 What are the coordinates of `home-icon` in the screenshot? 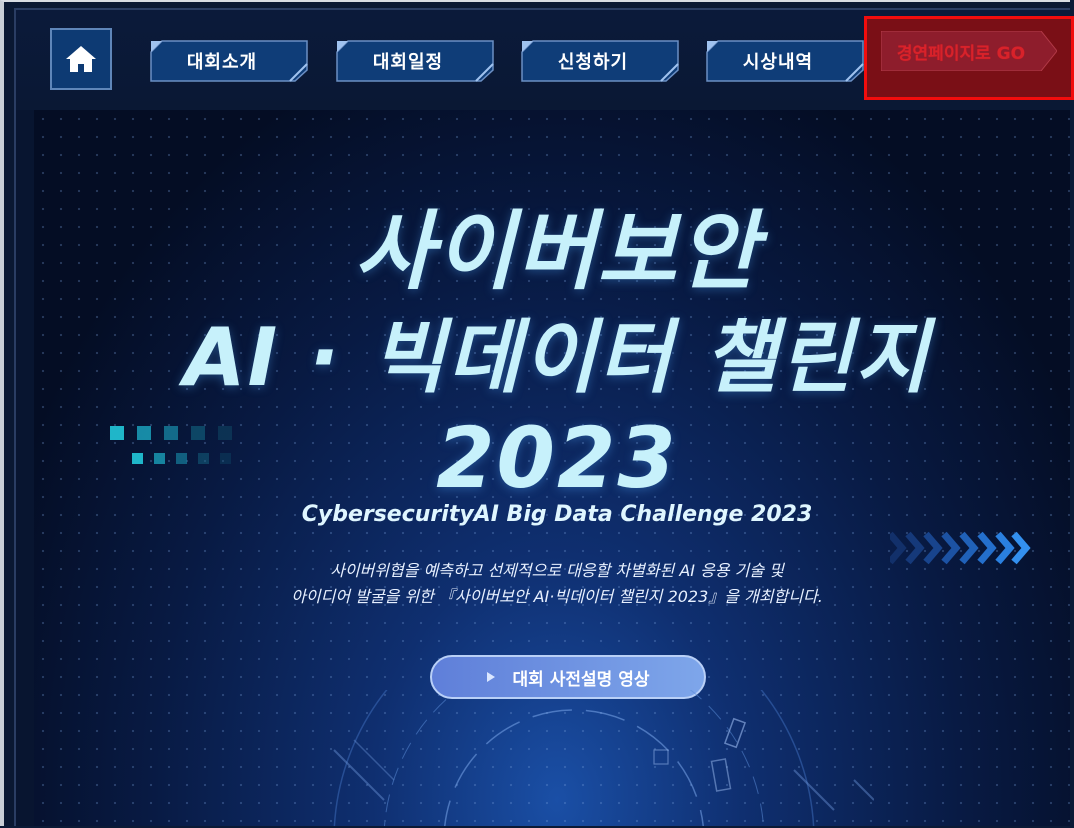 It's located at (81, 59).